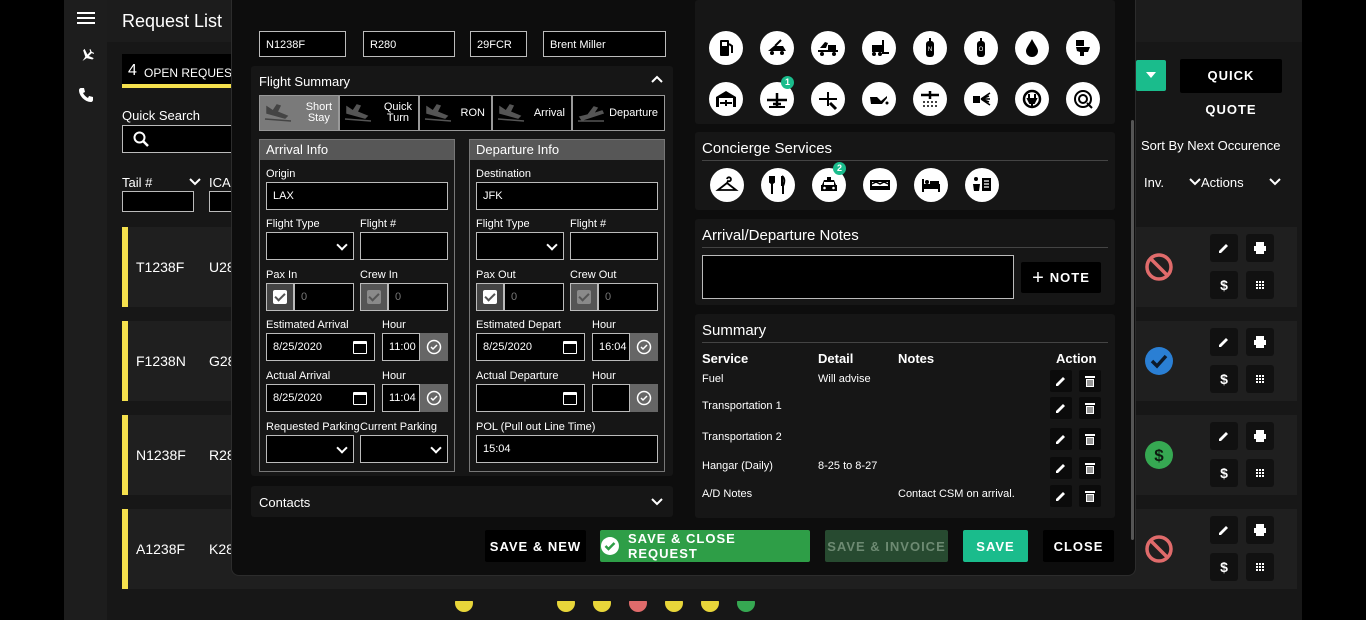 The width and height of the screenshot is (1366, 620). Describe the element at coordinates (532, 113) in the screenshot. I see `flight-type-arrival: Arrival` at that location.